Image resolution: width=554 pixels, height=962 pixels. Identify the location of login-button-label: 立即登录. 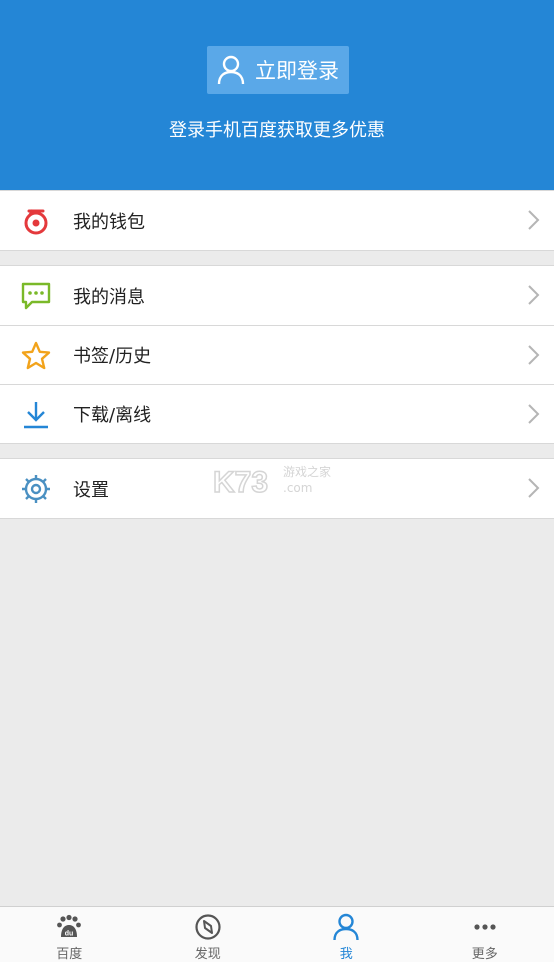
(297, 71).